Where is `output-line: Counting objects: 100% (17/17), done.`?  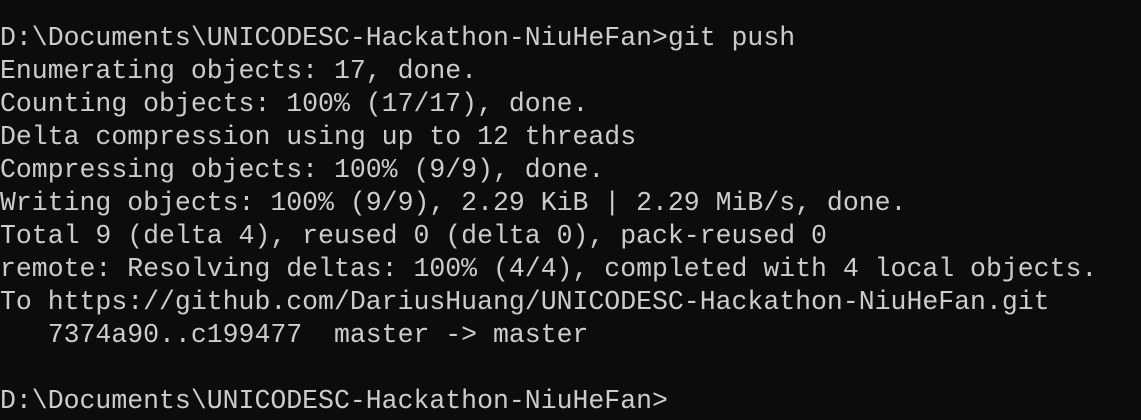
output-line: Counting objects: 100% (17/17), done. is located at coordinates (294, 104).